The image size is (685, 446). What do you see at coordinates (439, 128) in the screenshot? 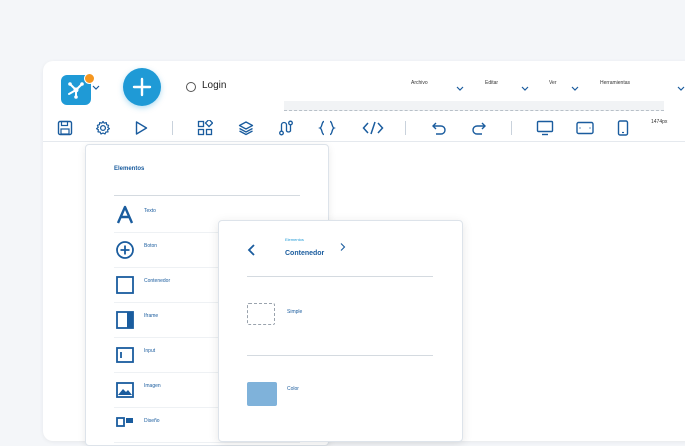
I see `undo-icon` at bounding box center [439, 128].